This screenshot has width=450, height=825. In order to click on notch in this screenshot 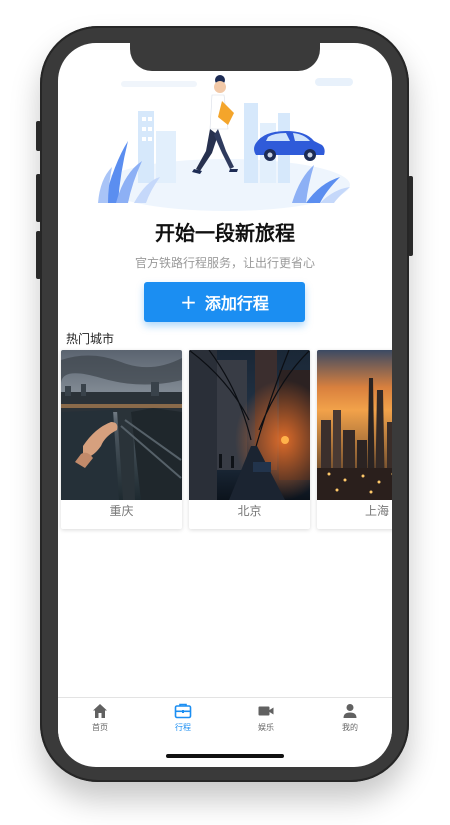, I will do `click(225, 57)`.